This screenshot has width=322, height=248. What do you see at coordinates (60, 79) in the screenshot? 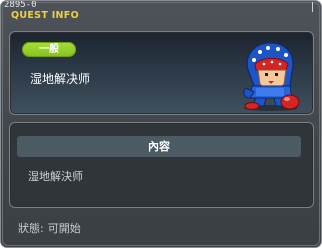
I see `quest-name: 湿地解决师` at bounding box center [60, 79].